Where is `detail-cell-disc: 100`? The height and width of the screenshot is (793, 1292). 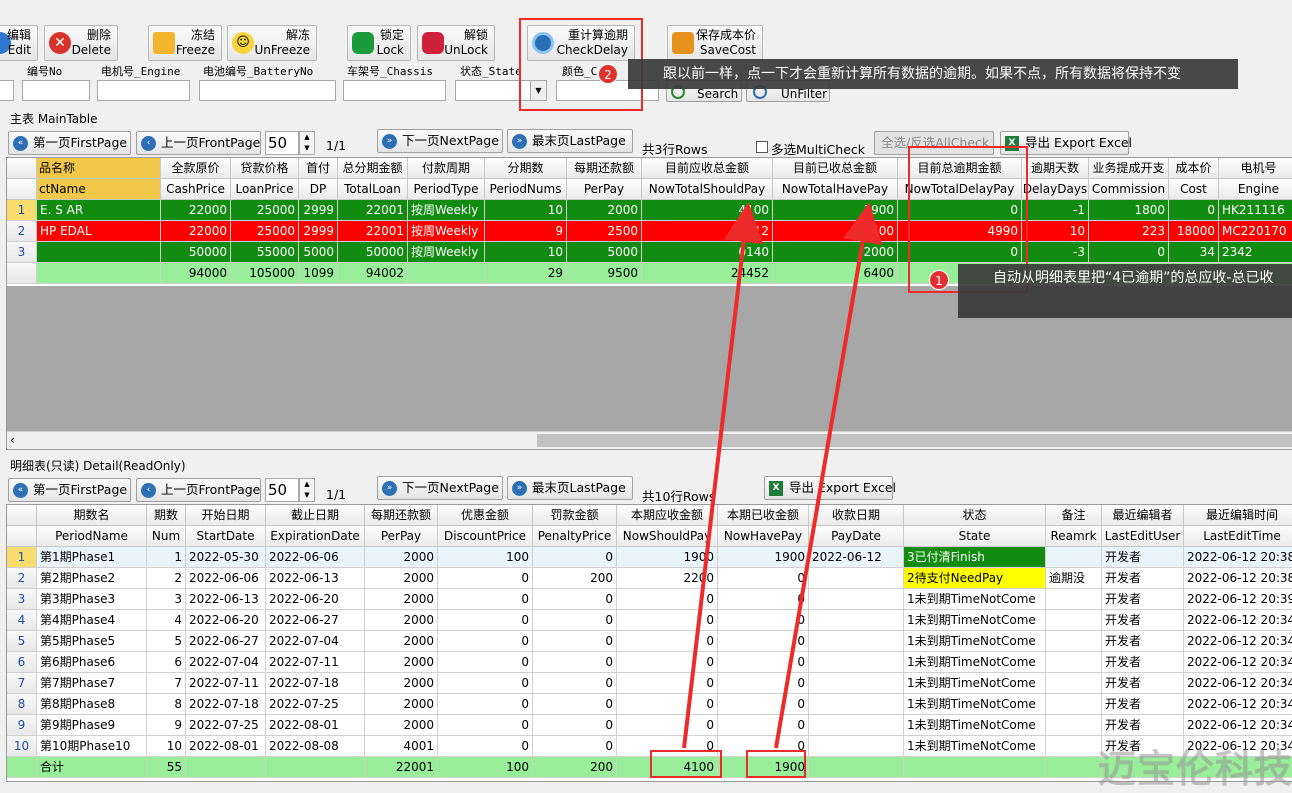 detail-cell-disc: 100 is located at coordinates (485, 557).